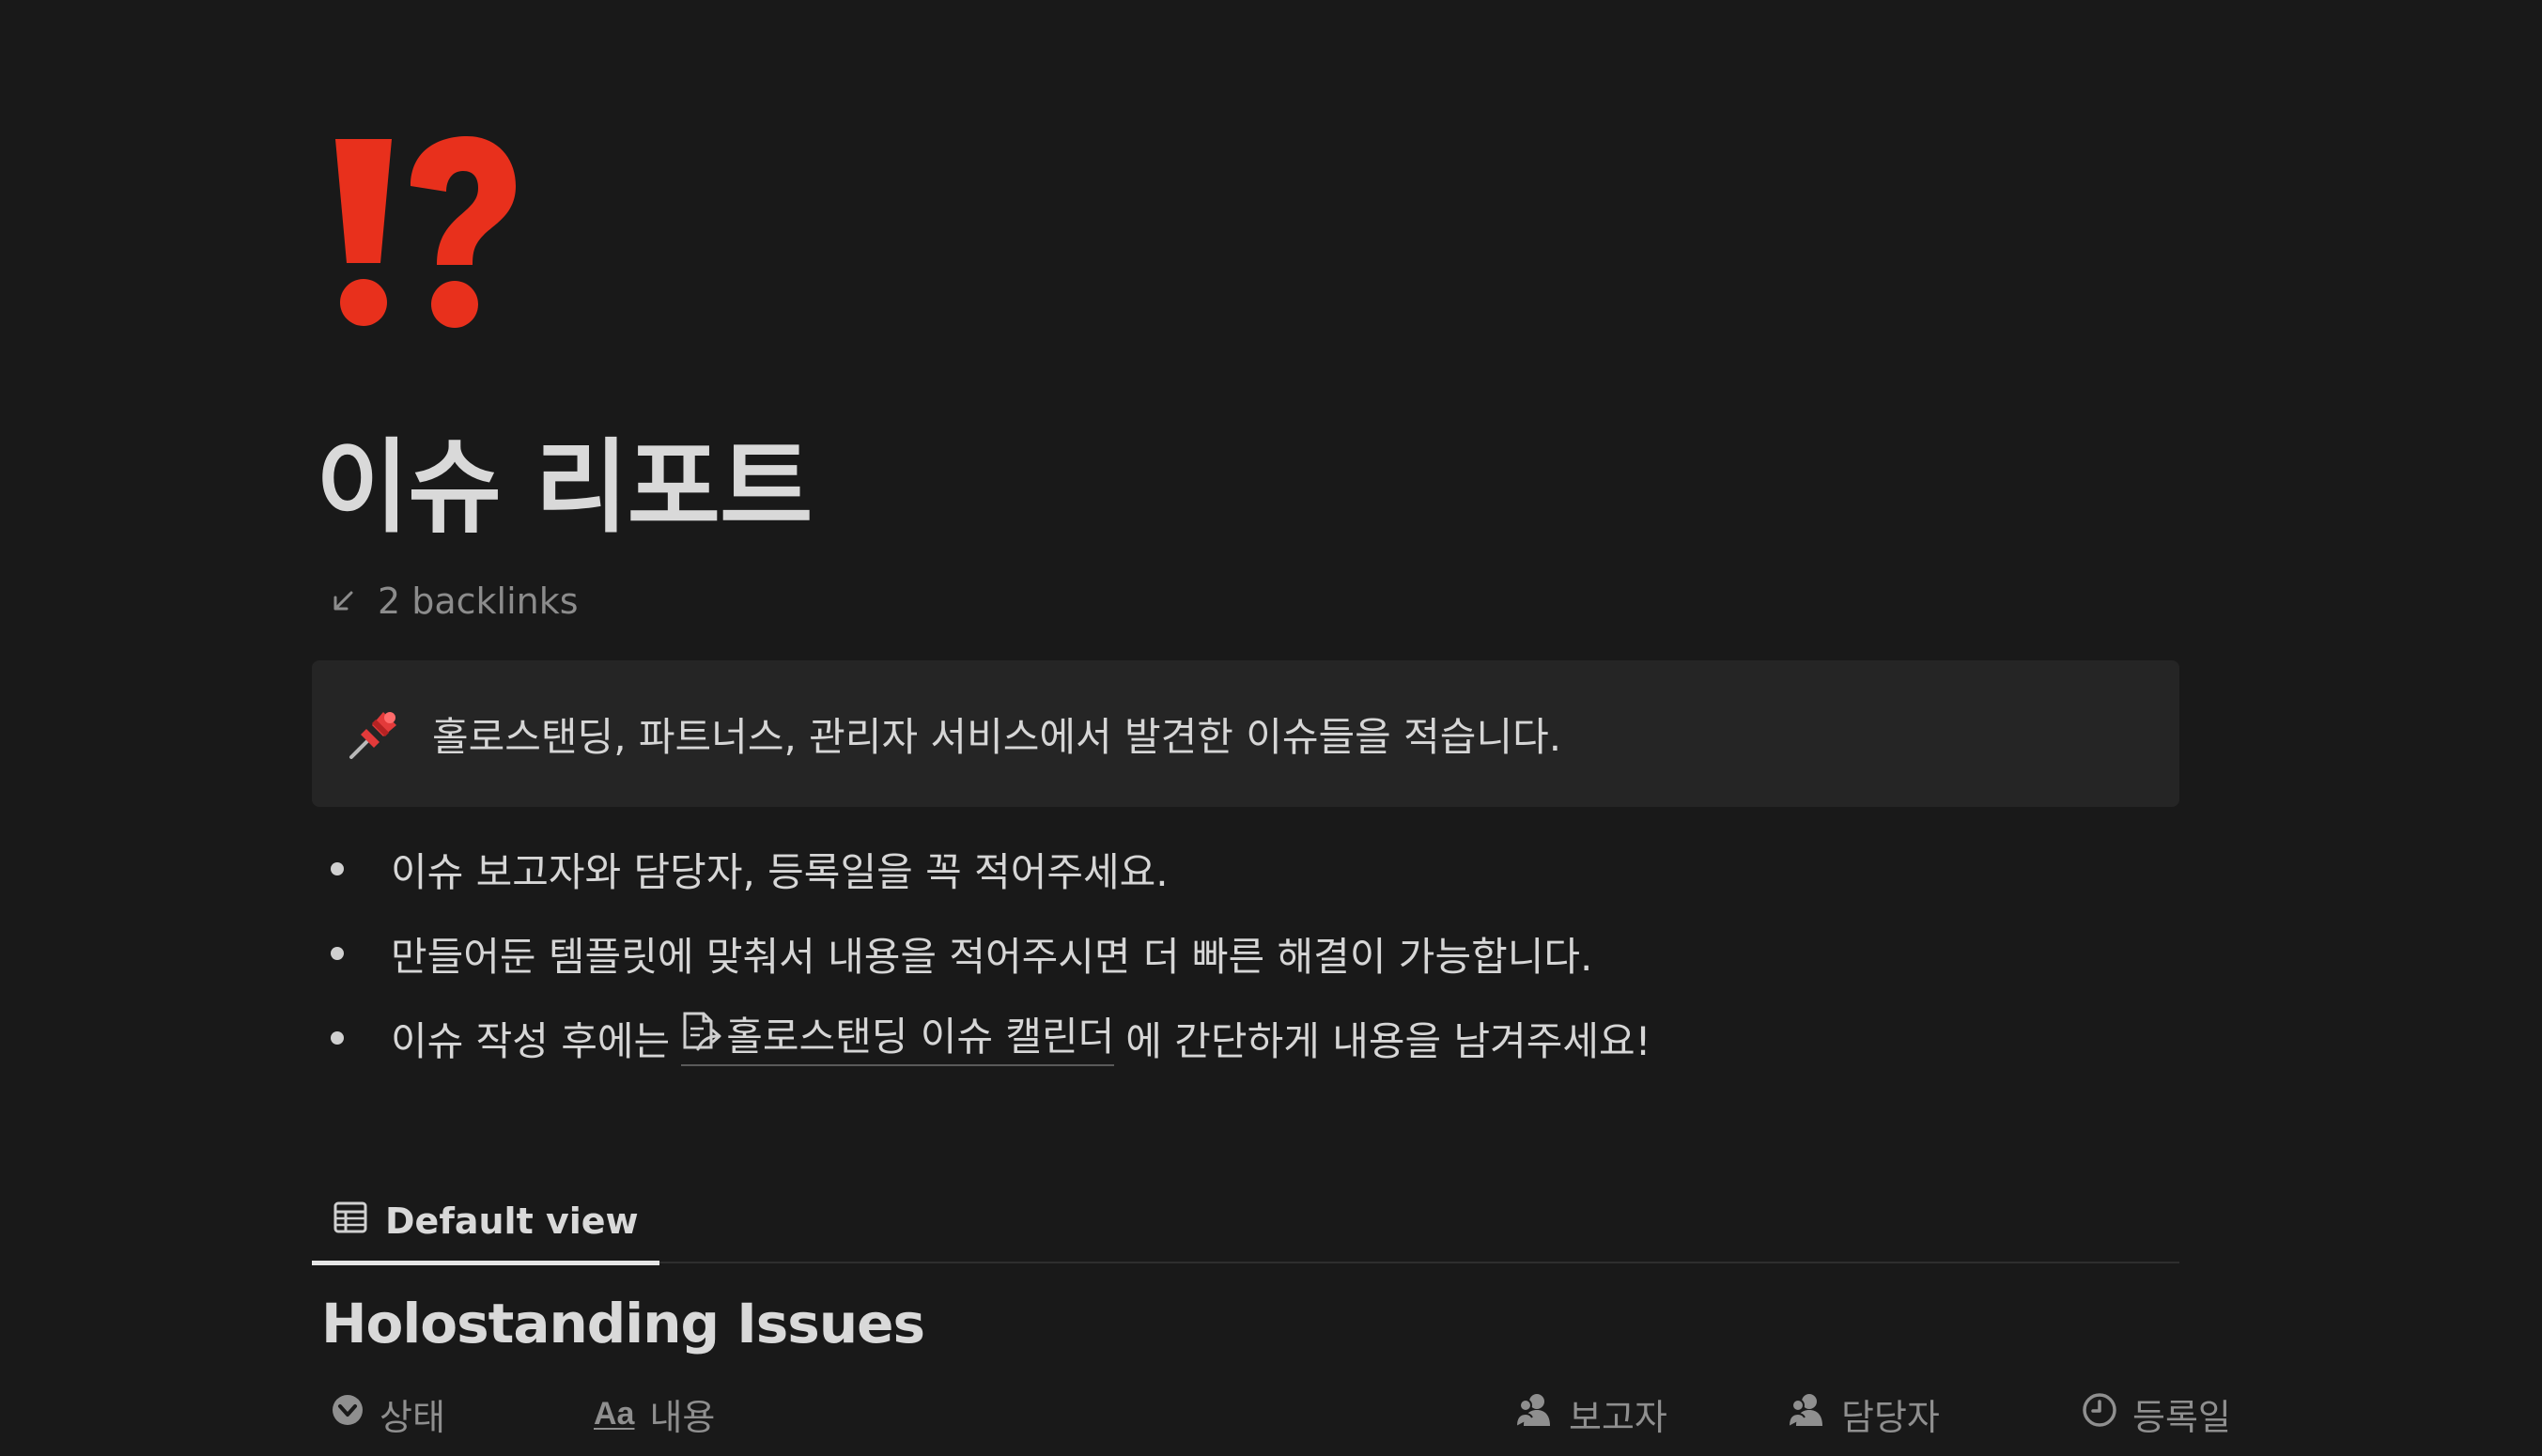 The image size is (2542, 1456). Describe the element at coordinates (780, 871) in the screenshot. I see `list-item-text: 이슈 보고자와 담당자, 등록일을 꼭 적어주세요.` at that location.